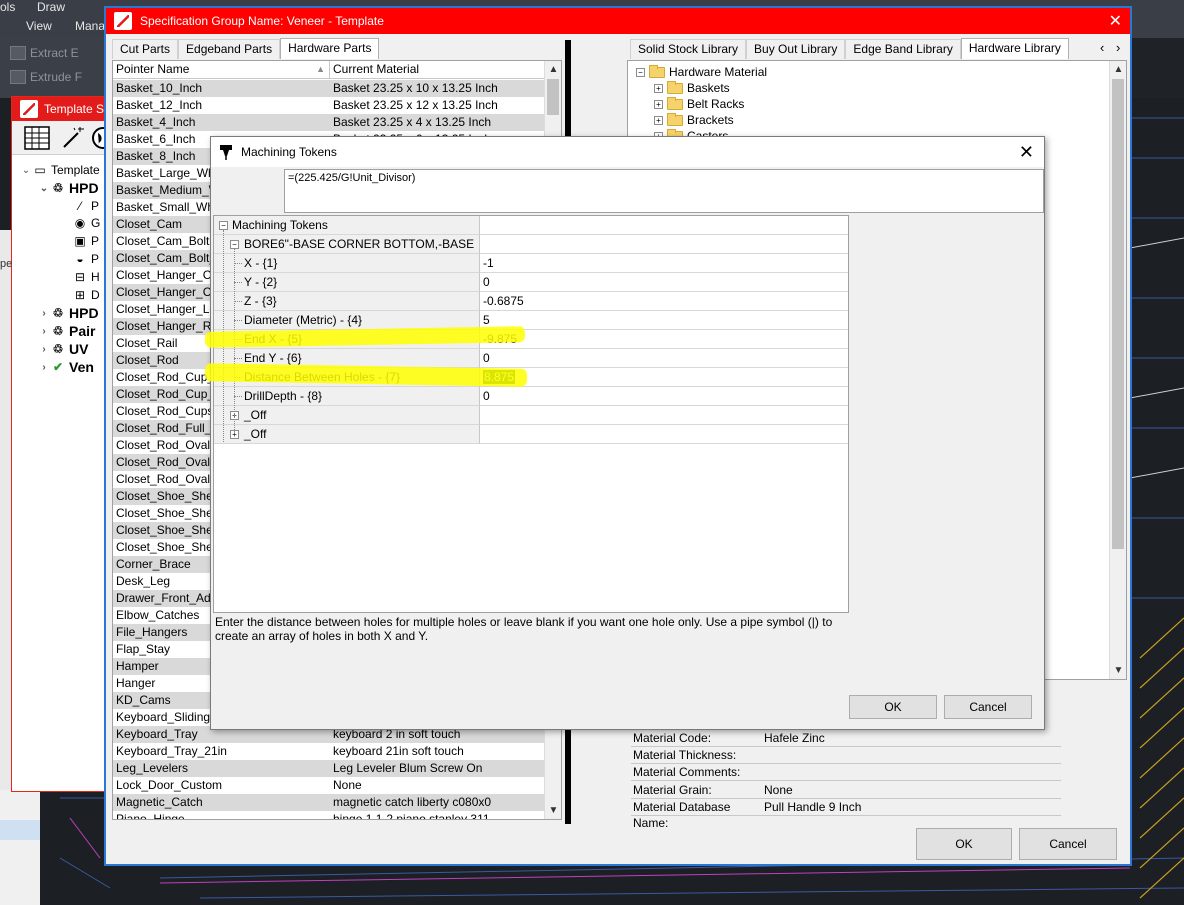 The image size is (1184, 905). Describe the element at coordinates (86, 277) in the screenshot. I see `tree-h: ⊟ H` at that location.